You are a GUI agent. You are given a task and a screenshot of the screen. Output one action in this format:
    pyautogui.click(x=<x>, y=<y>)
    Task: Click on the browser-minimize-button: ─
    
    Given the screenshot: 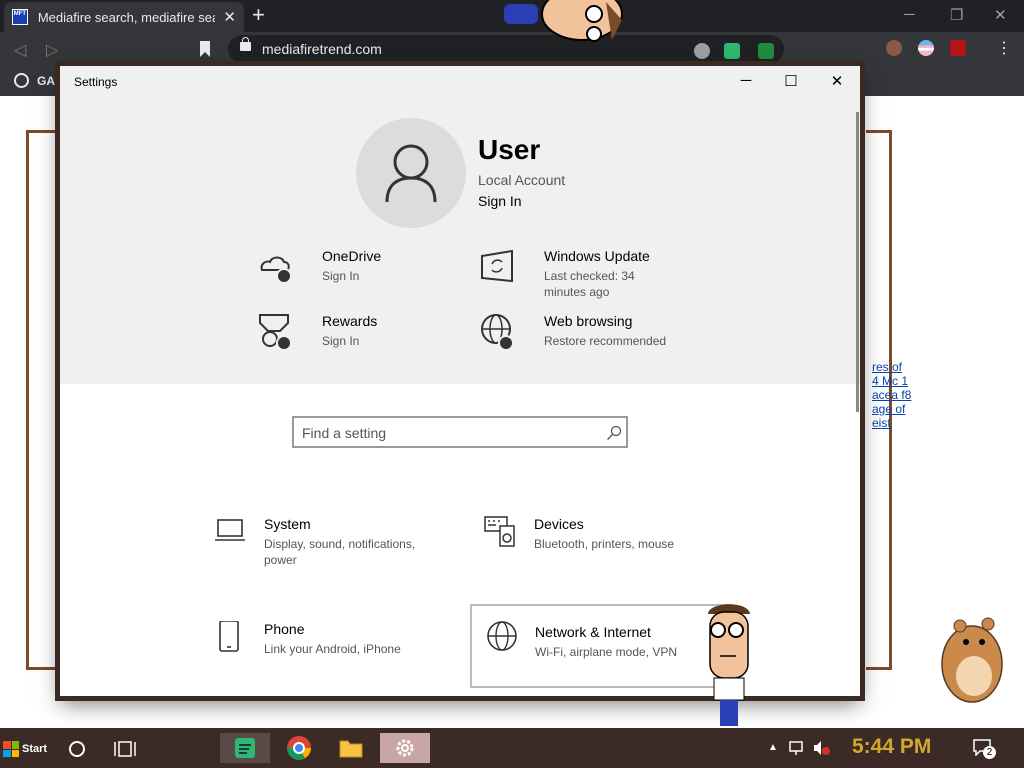 What is the action you would take?
    pyautogui.click(x=909, y=14)
    